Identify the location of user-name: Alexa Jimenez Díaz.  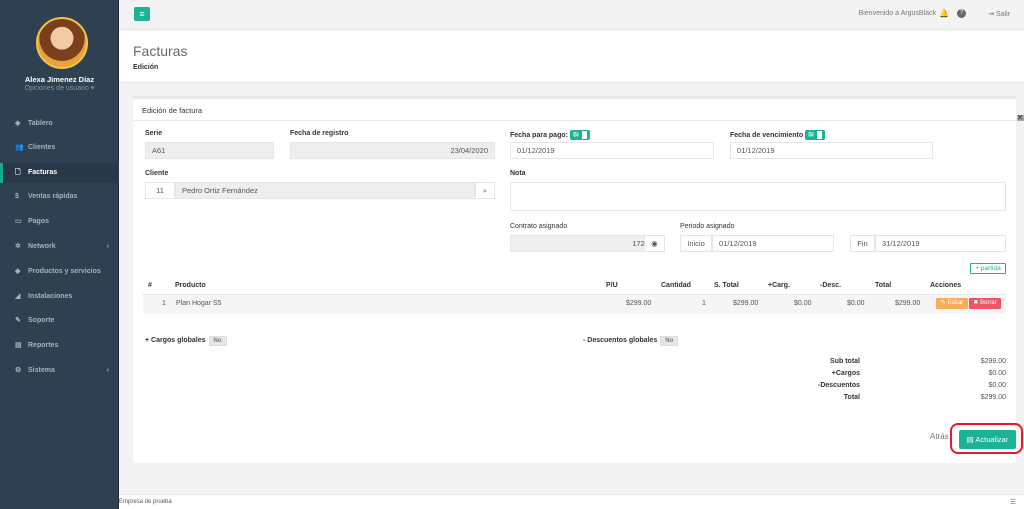
(59, 79).